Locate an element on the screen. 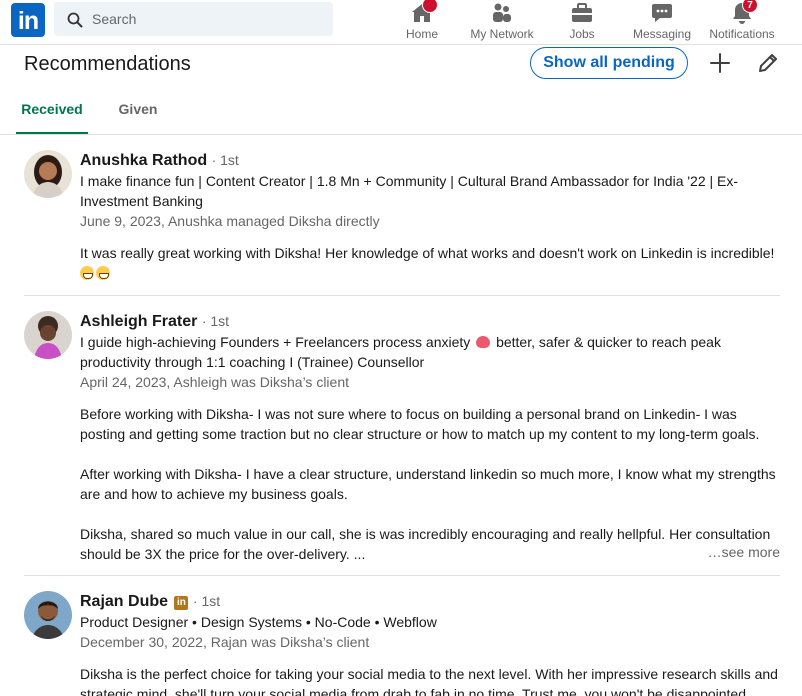 The height and width of the screenshot is (696, 802). home-notification-dot is located at coordinates (430, 6).